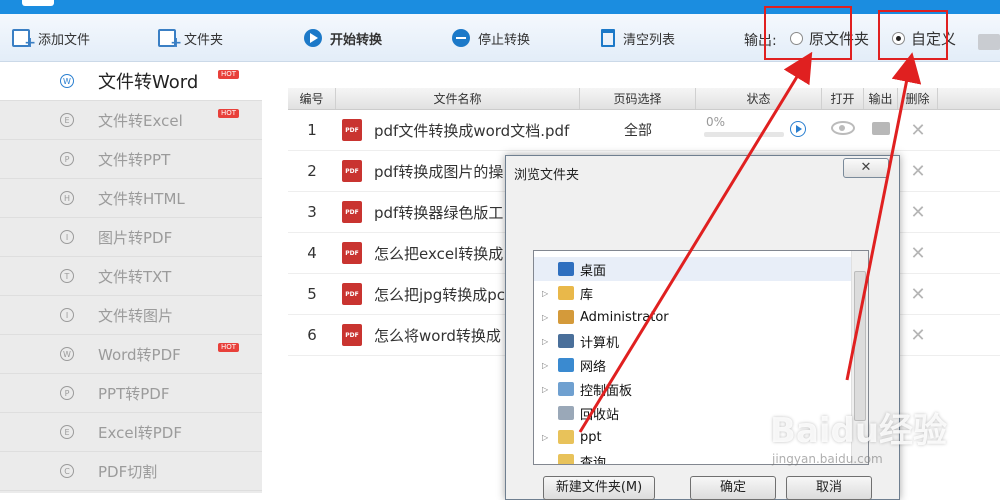 This screenshot has width=1000, height=500. Describe the element at coordinates (593, 271) in the screenshot. I see `tree-item-label: 桌面` at that location.